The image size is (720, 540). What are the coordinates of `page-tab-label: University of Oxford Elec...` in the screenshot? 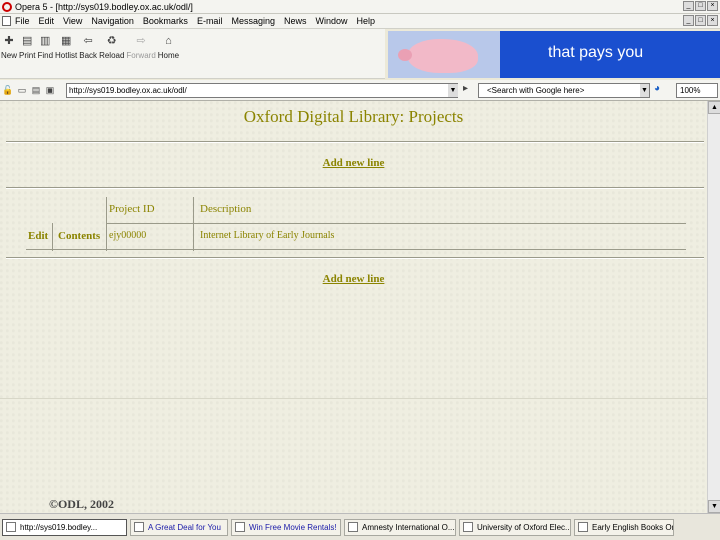 It's located at (524, 527).